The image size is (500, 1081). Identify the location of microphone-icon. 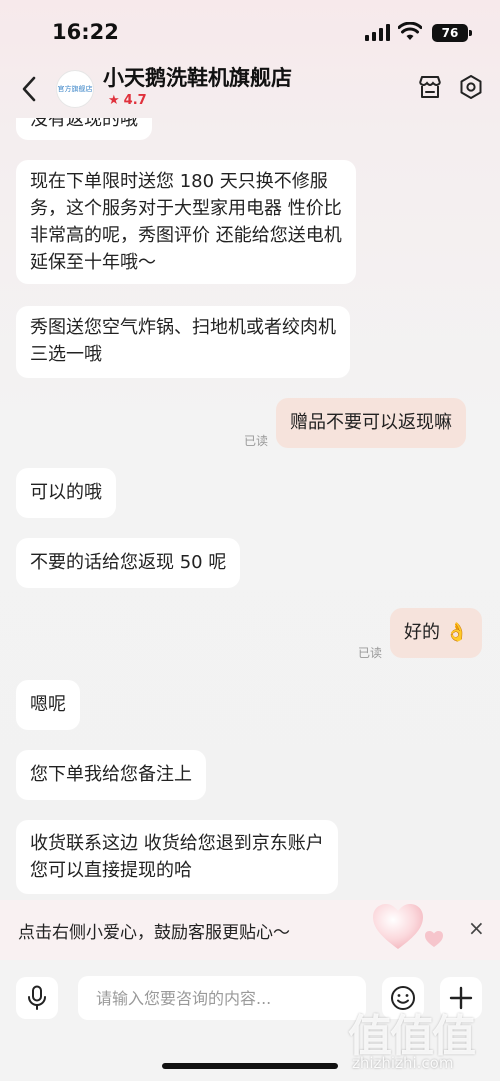
(37, 997).